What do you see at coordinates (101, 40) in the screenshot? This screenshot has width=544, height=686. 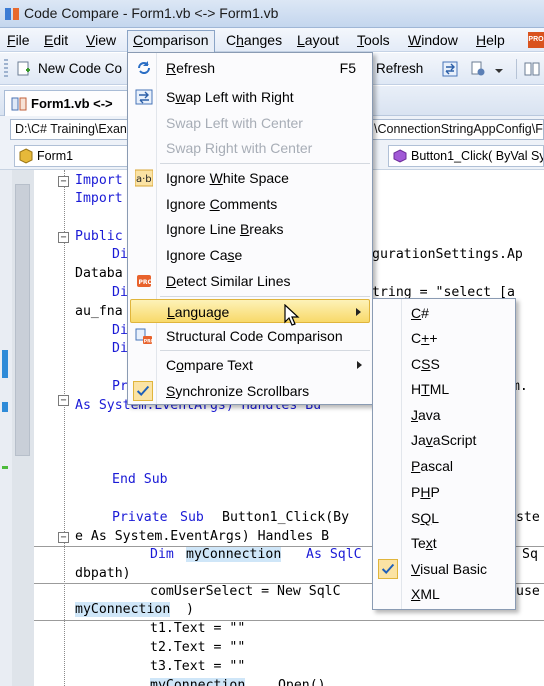 I see `menu-view: View` at bounding box center [101, 40].